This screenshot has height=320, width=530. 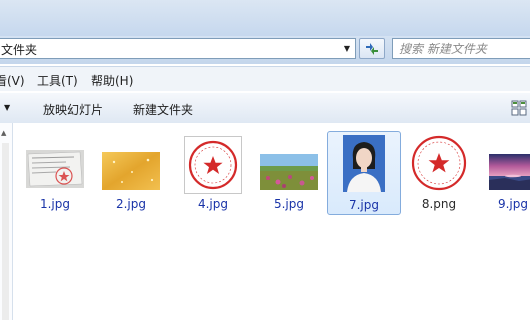 What do you see at coordinates (7, 107) in the screenshot?
I see `organize-dropdown-icon: ▼` at bounding box center [7, 107].